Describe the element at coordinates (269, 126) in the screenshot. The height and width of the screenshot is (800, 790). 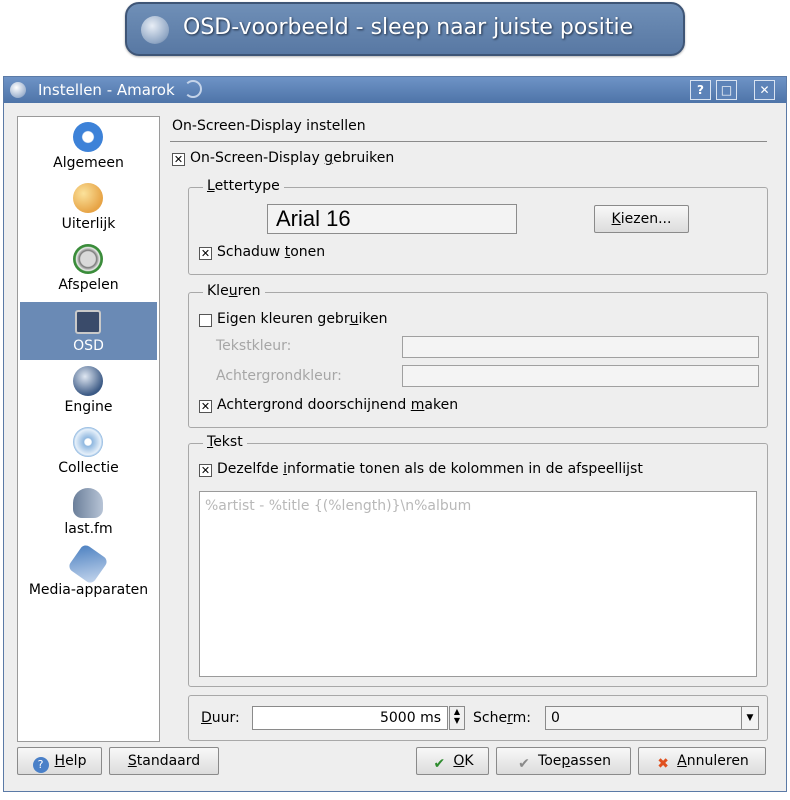
I see `page-title: On-Screen-Display instellen` at that location.